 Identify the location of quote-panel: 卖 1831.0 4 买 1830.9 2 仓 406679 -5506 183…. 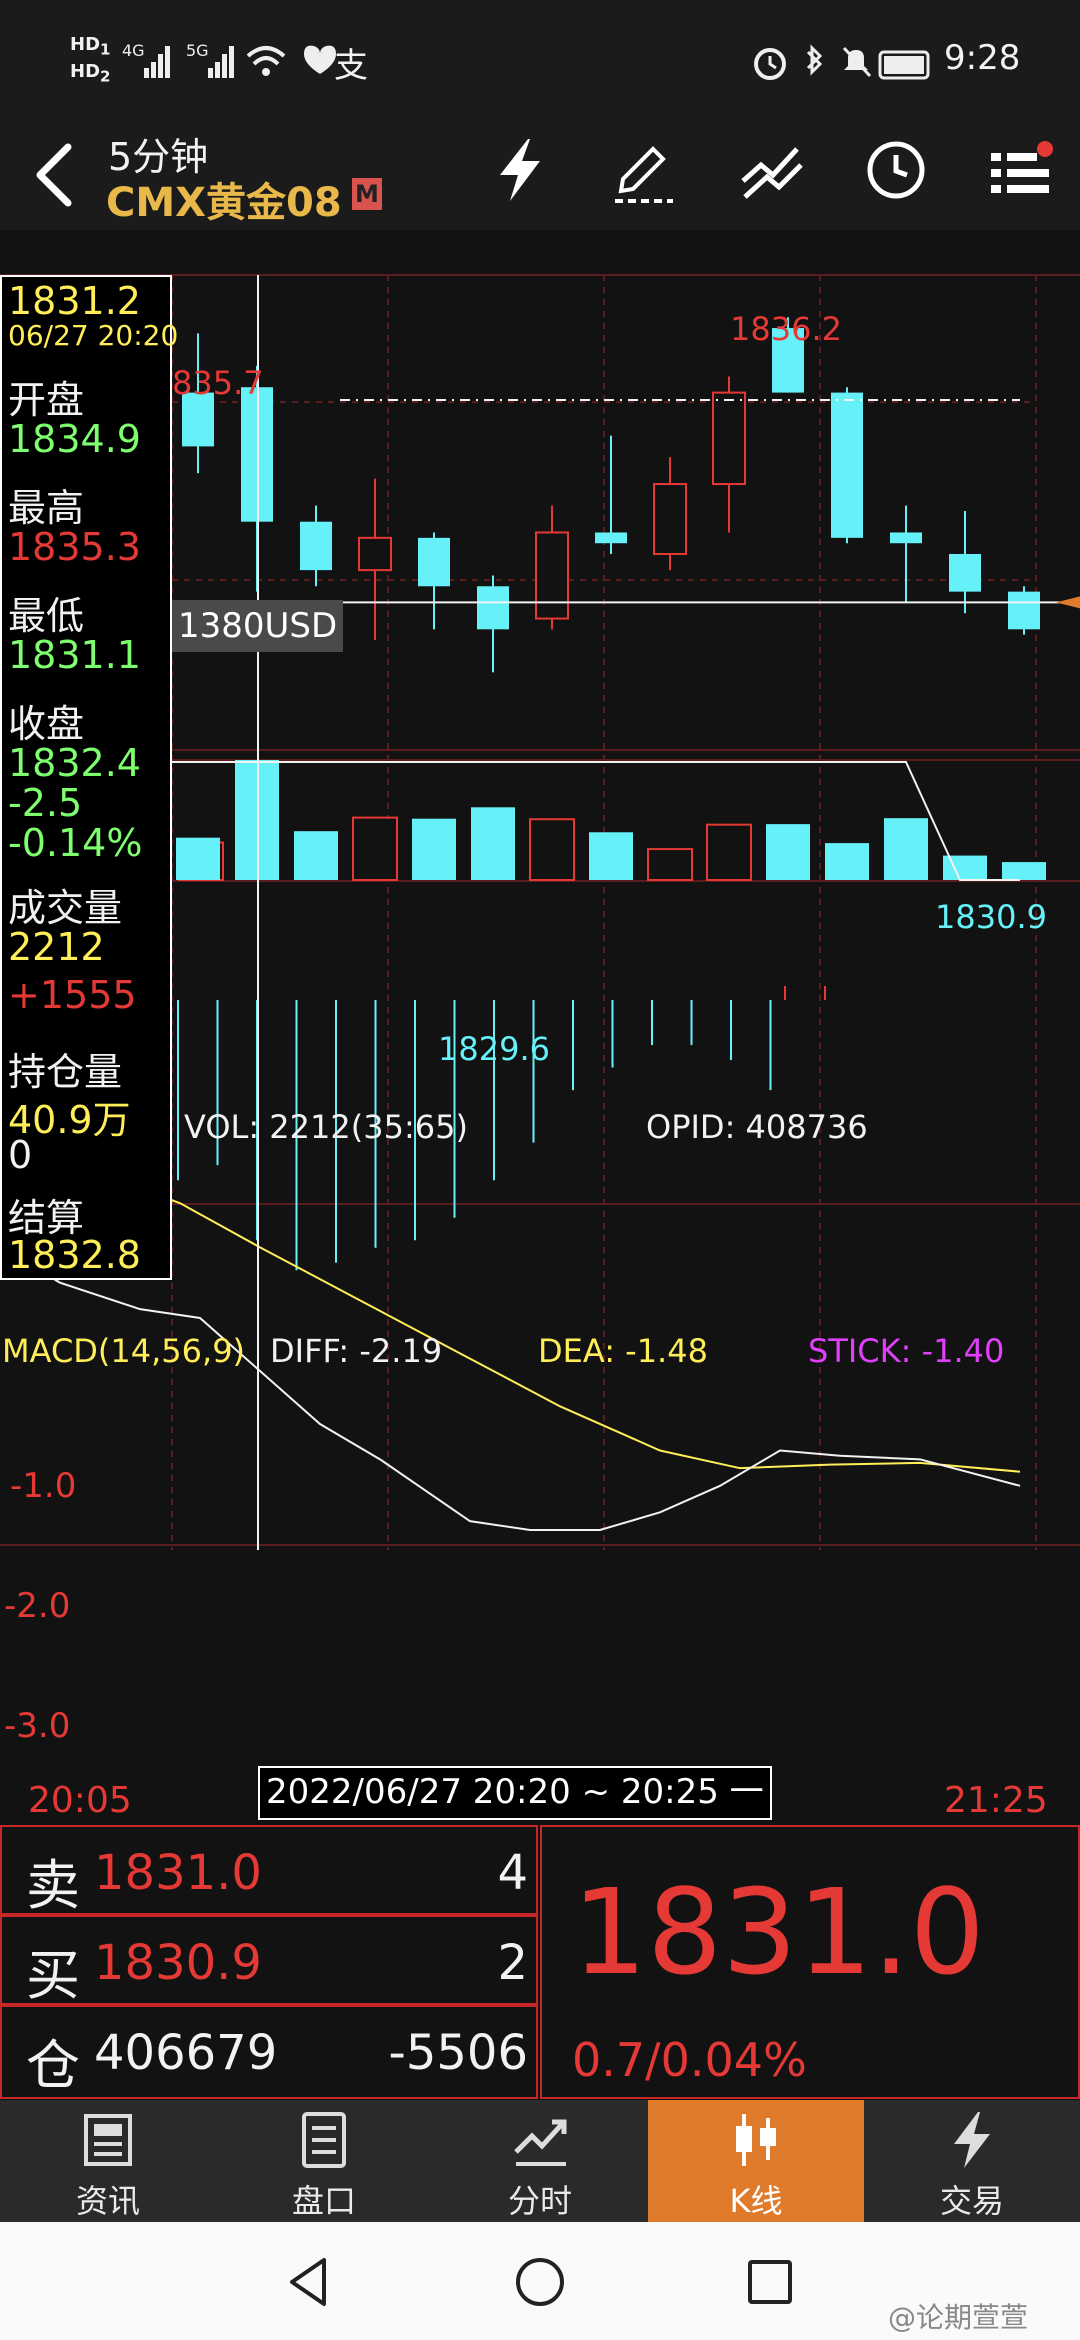
(540, 1962).